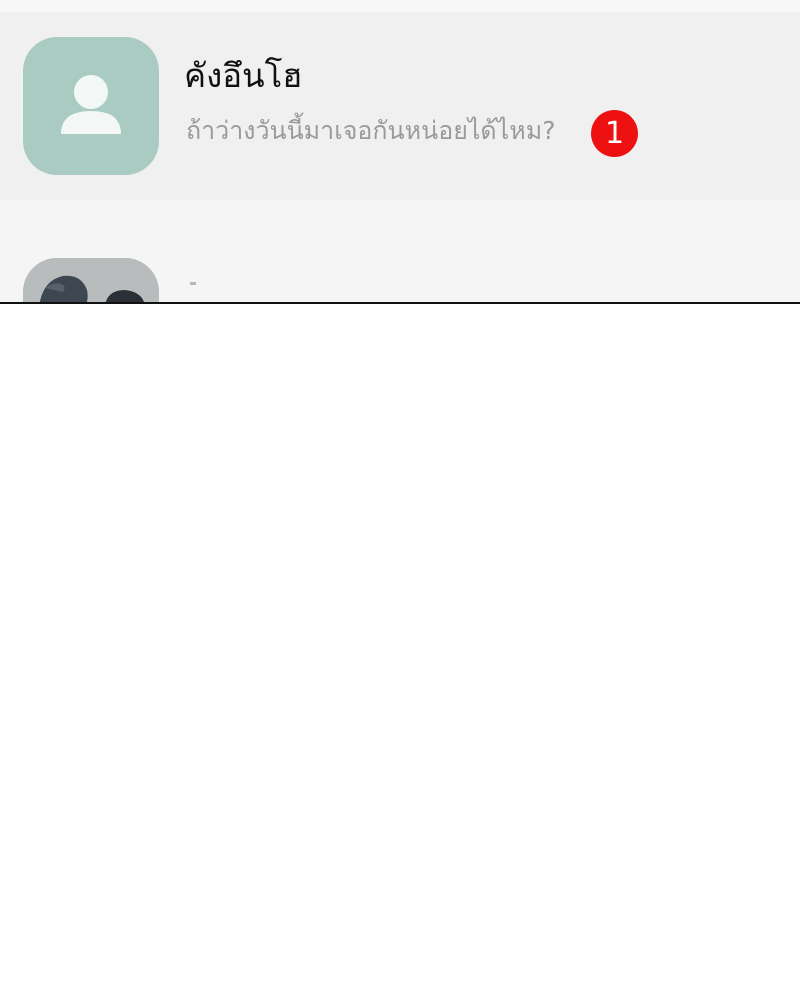 This screenshot has height=1000, width=800. Describe the element at coordinates (243, 75) in the screenshot. I see `contact-name: คังอึนโฮ` at that location.